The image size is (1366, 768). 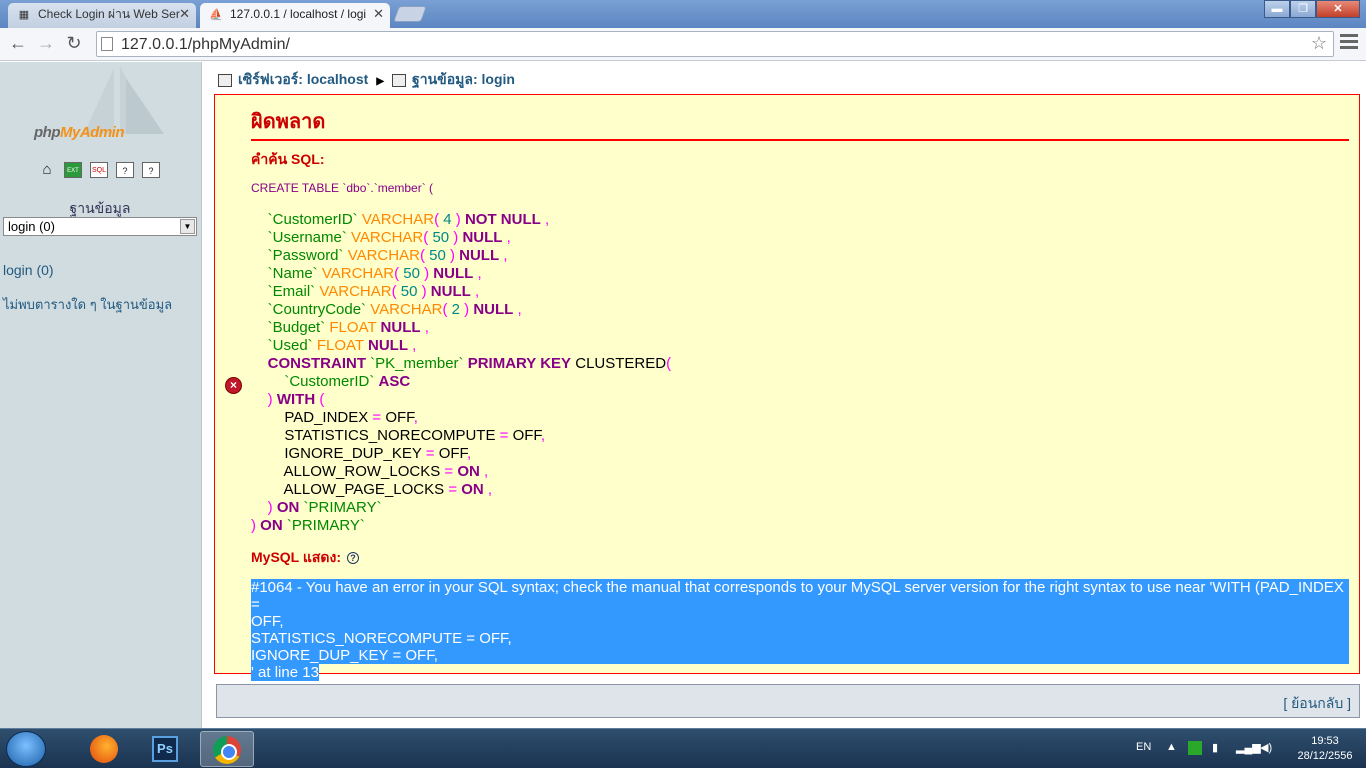 I want to click on exit-icon: EXT, so click(x=73, y=170).